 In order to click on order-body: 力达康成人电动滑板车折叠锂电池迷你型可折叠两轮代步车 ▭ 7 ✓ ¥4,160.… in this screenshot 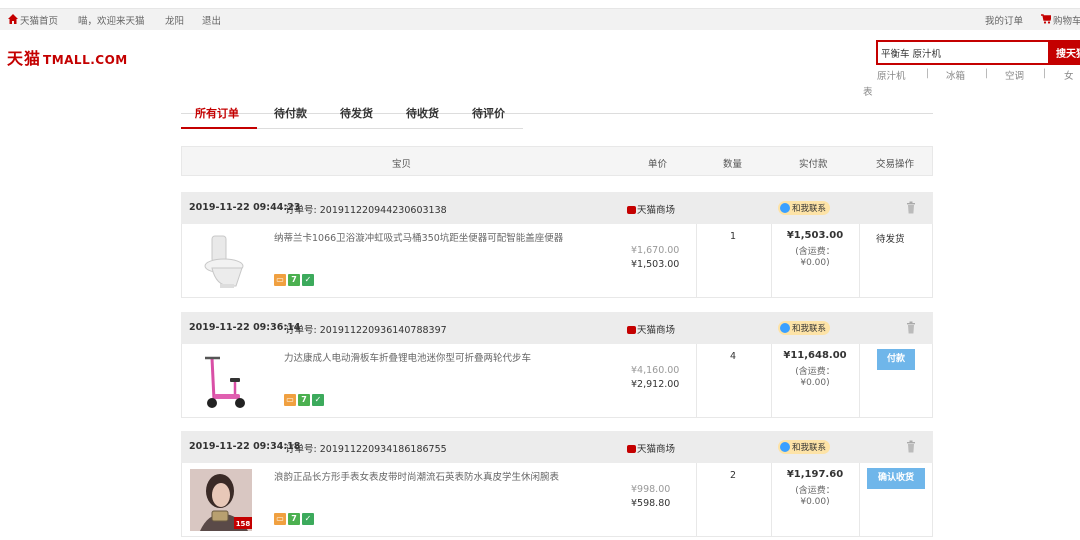, I will do `click(557, 381)`.